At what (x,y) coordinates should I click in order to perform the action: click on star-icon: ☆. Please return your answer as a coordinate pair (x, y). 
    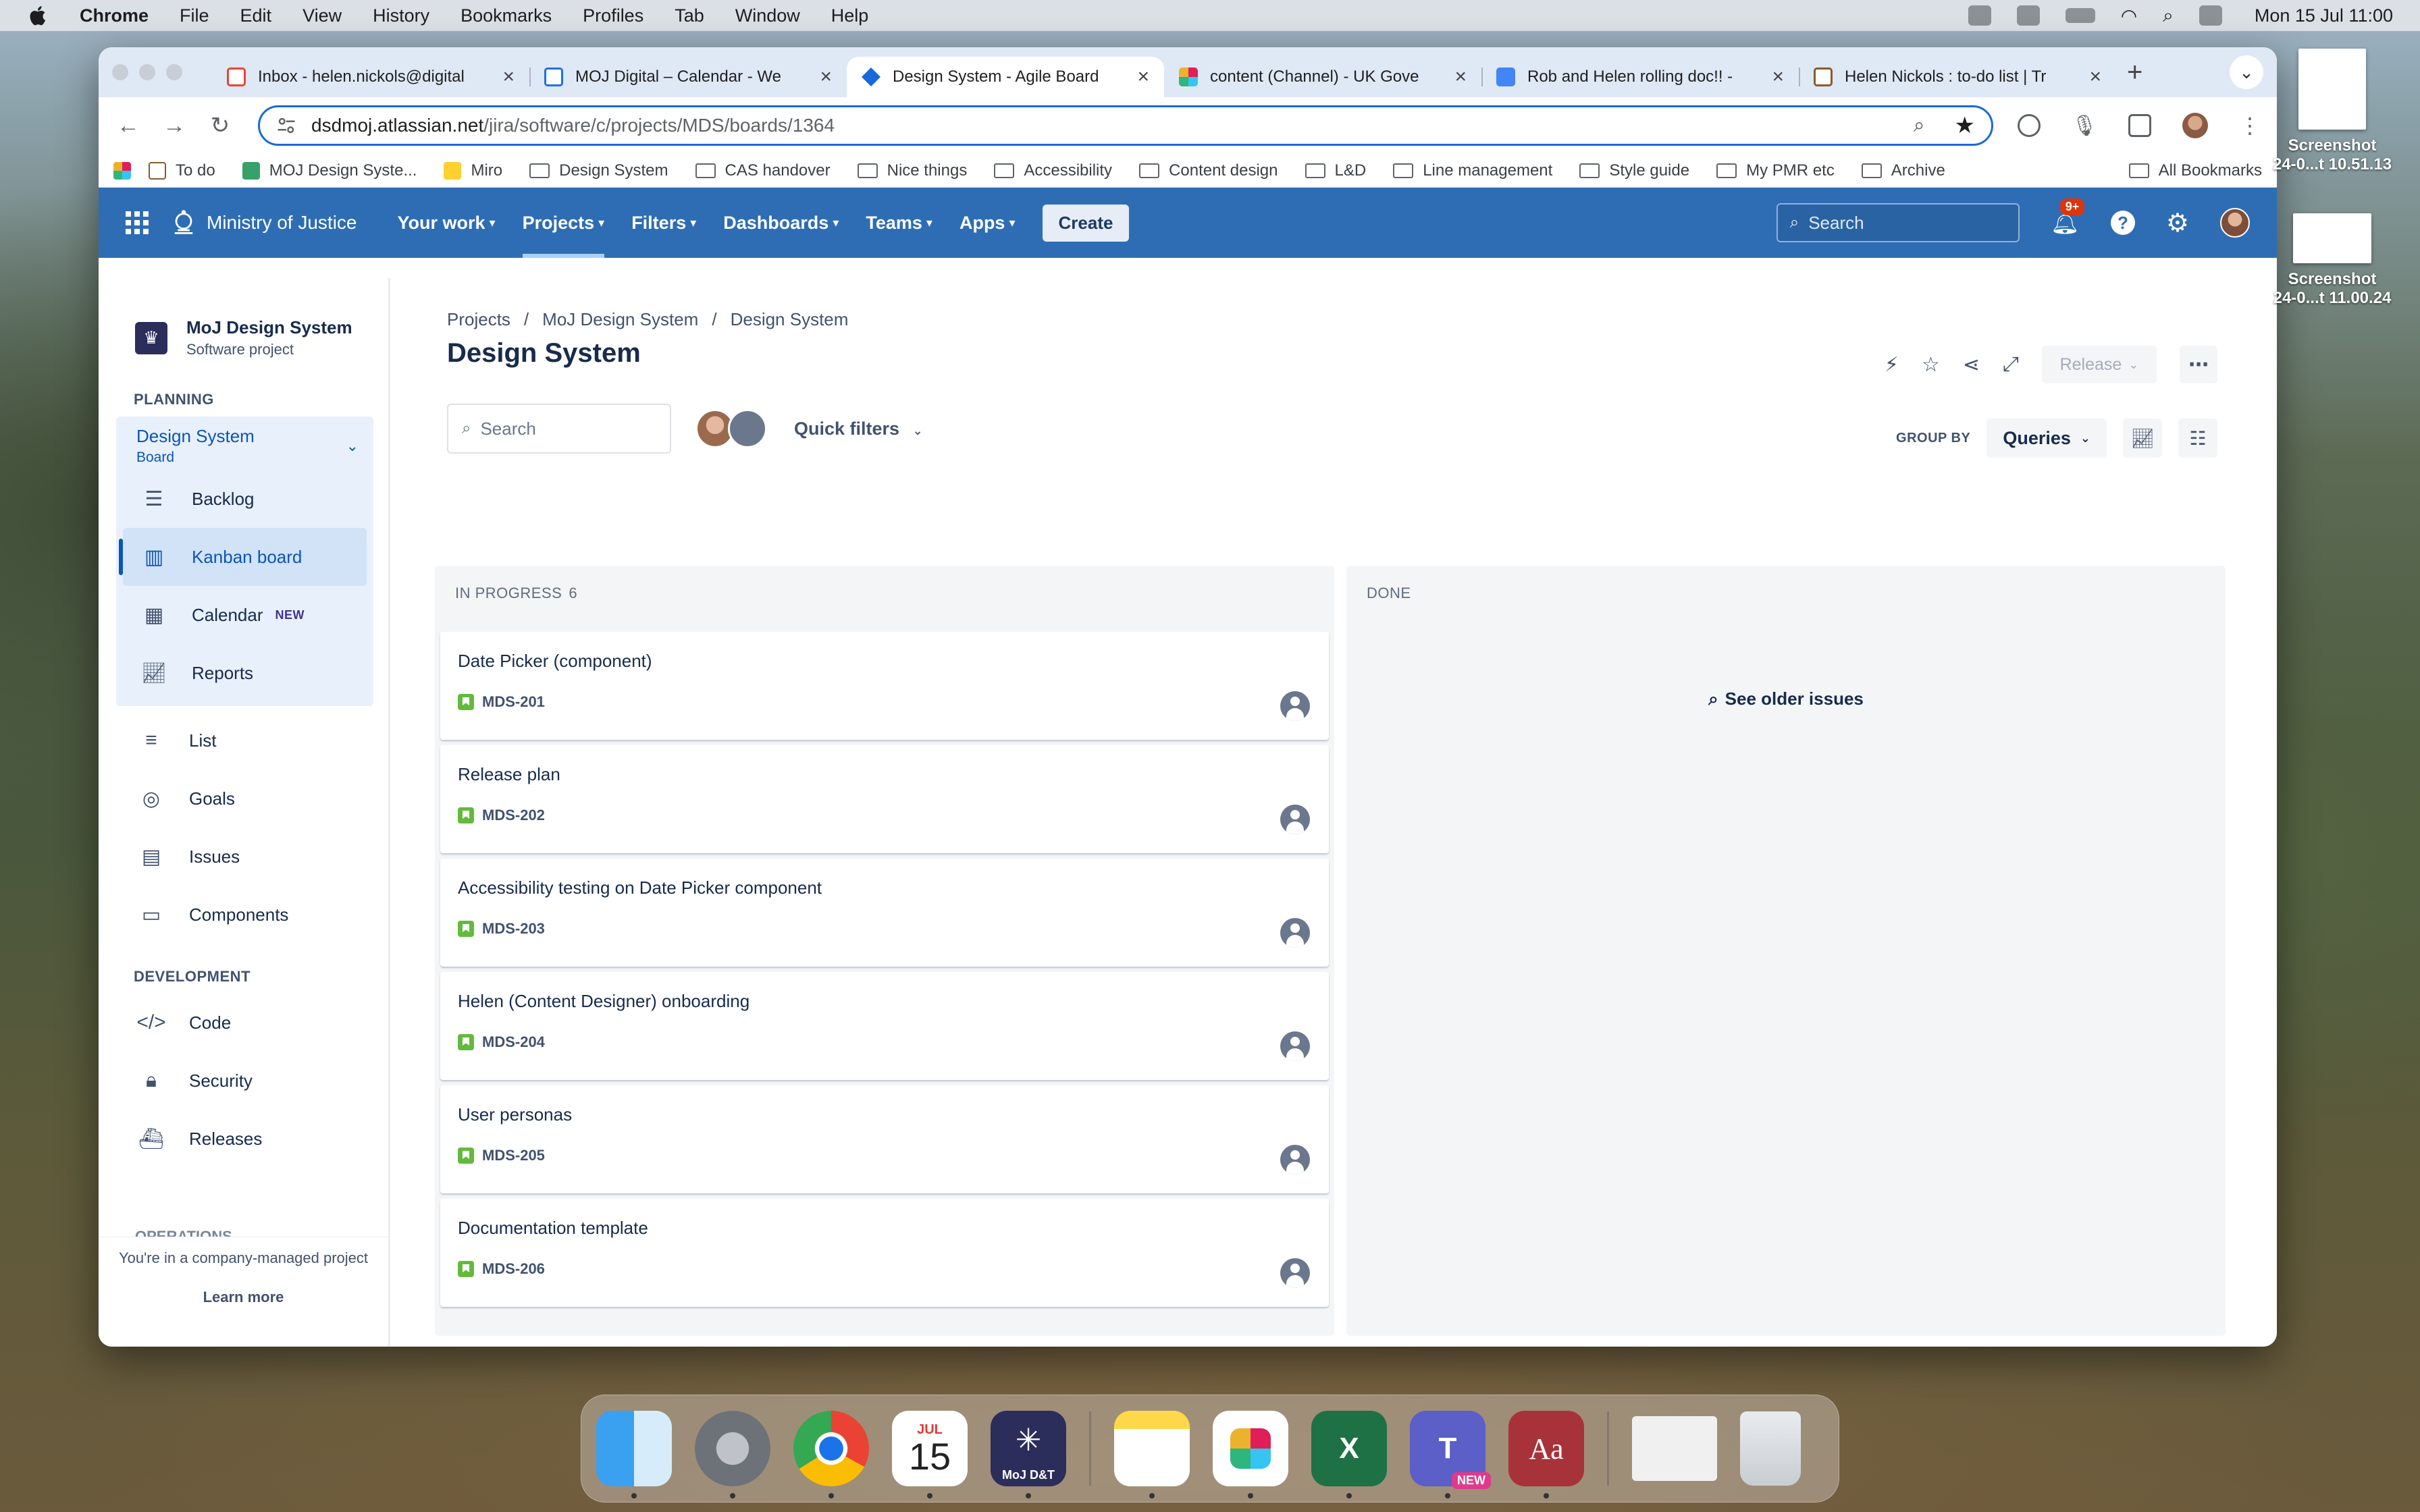
    Looking at the image, I should click on (1931, 365).